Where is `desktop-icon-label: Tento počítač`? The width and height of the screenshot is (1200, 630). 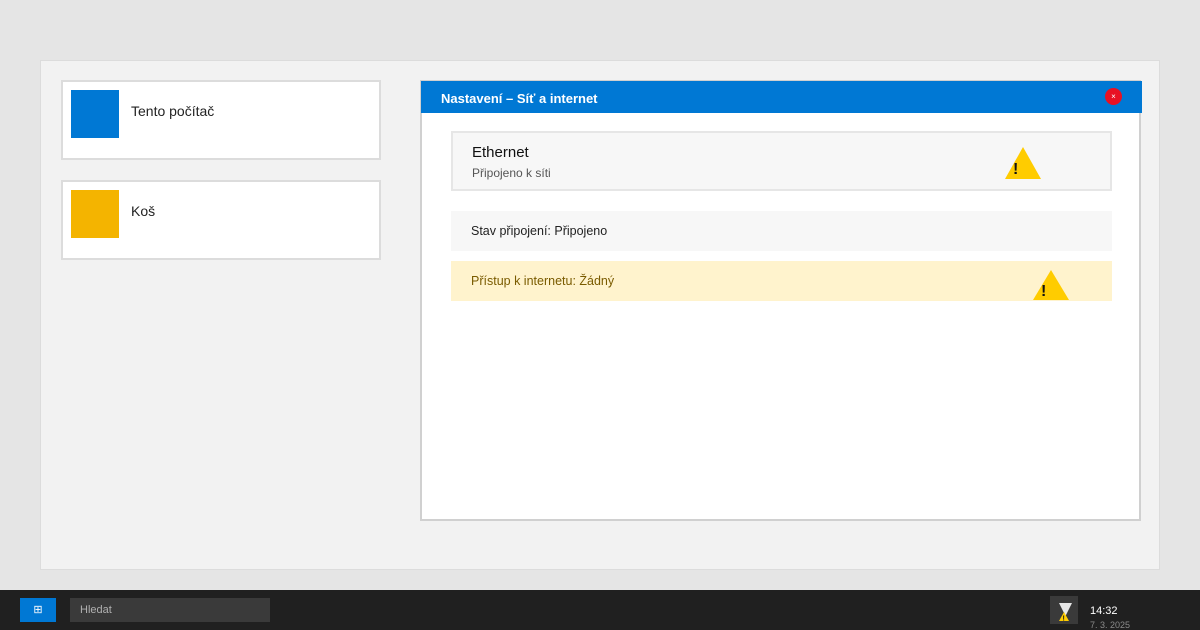 desktop-icon-label: Tento počítač is located at coordinates (173, 111).